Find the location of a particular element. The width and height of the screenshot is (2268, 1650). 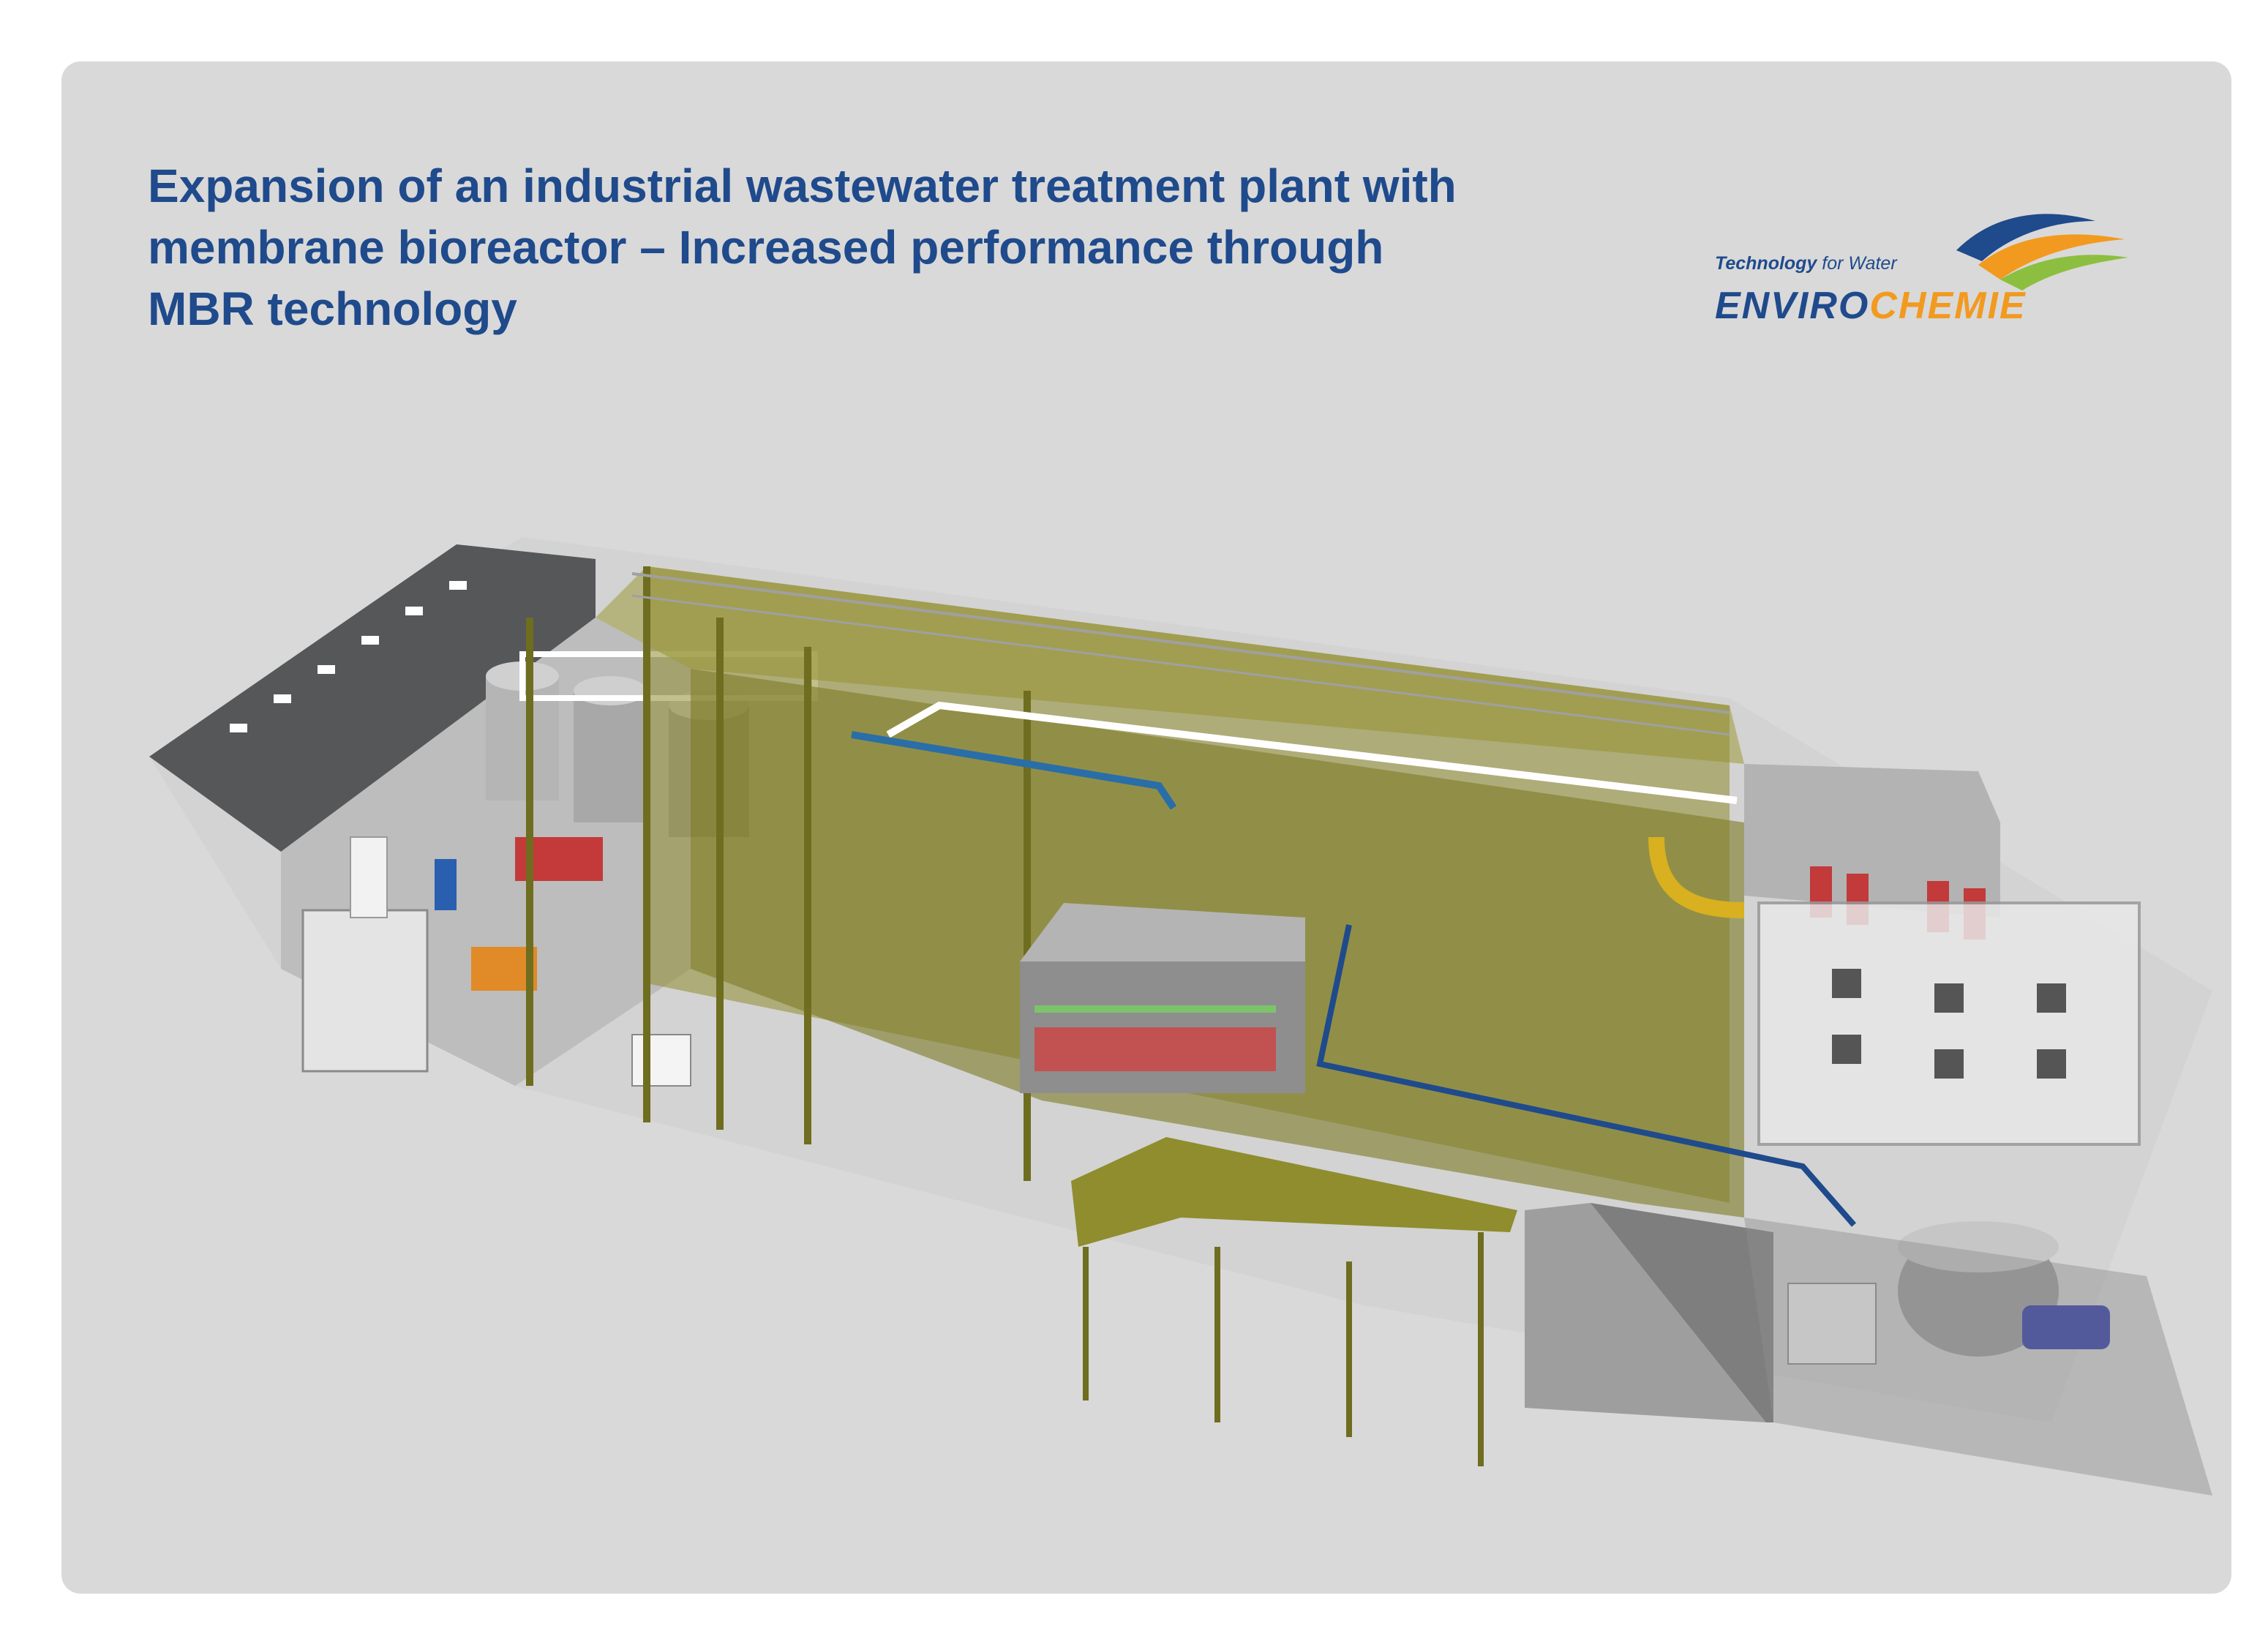

roller-door is located at coordinates (365, 991).